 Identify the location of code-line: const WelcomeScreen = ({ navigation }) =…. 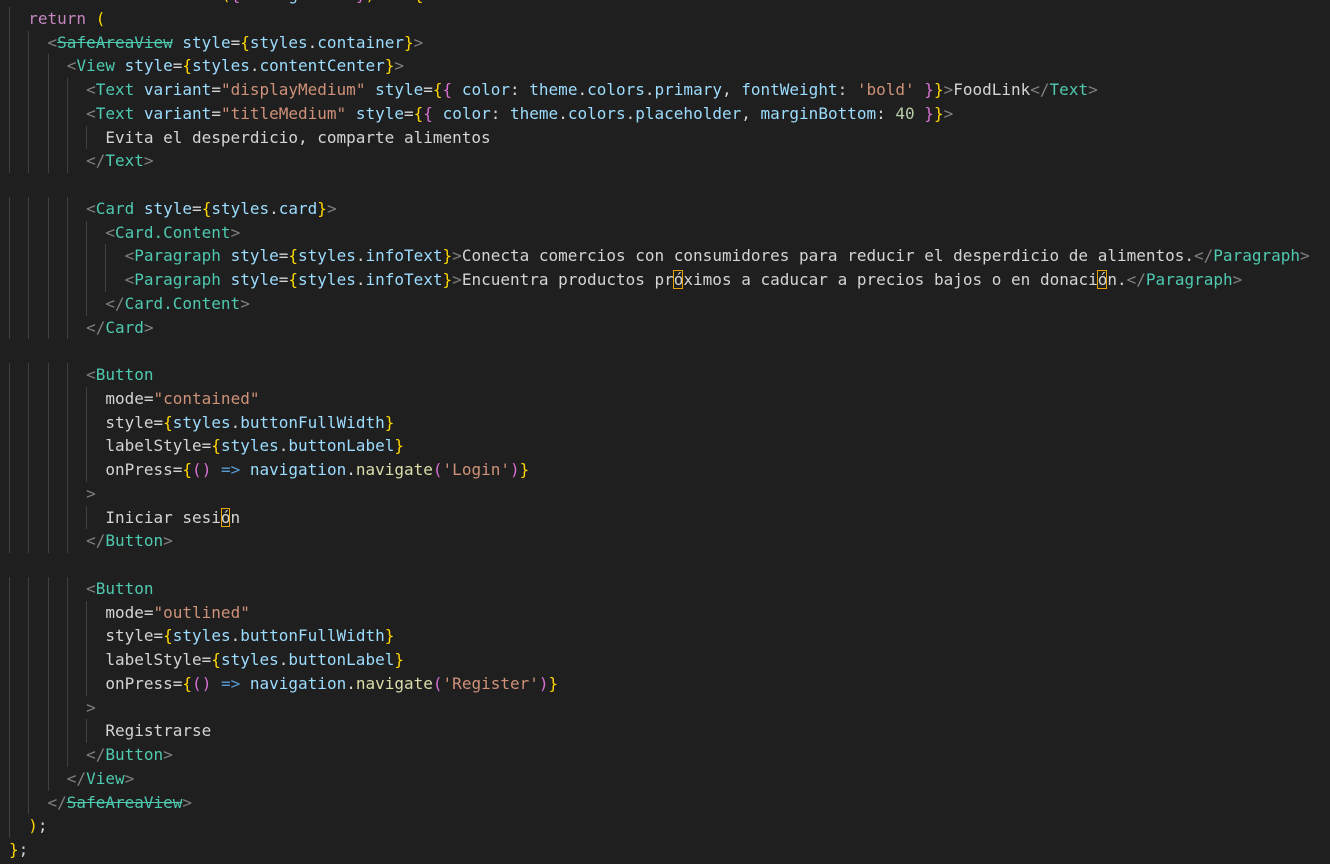
(665, 3).